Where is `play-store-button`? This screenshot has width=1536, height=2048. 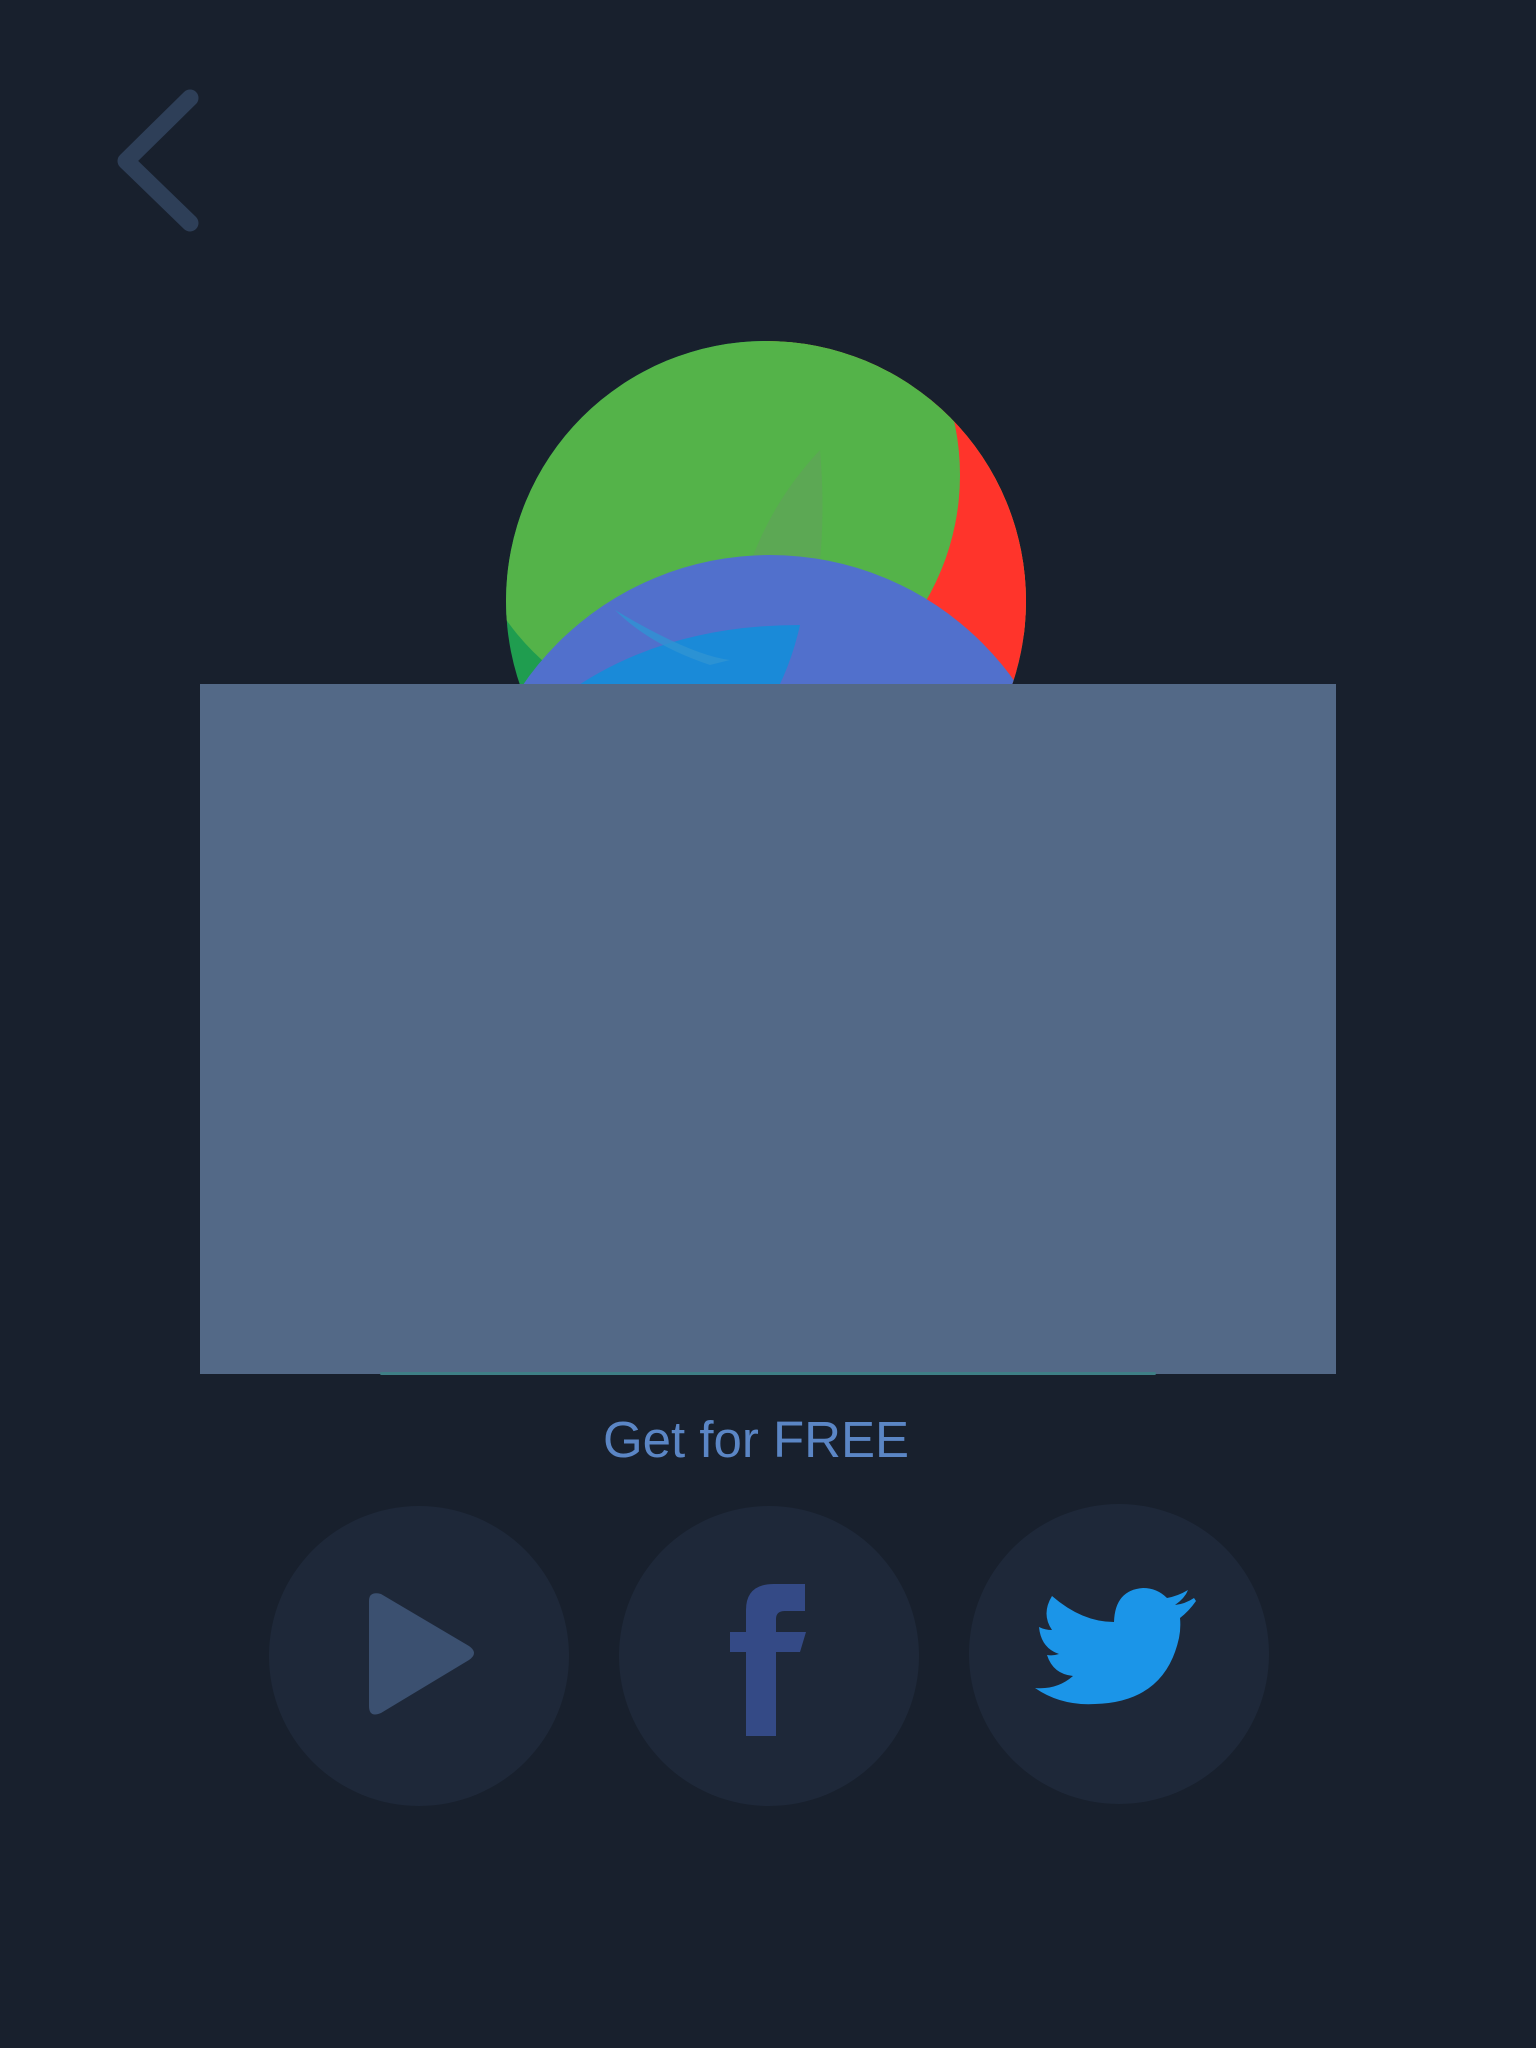
play-store-button is located at coordinates (419, 1656).